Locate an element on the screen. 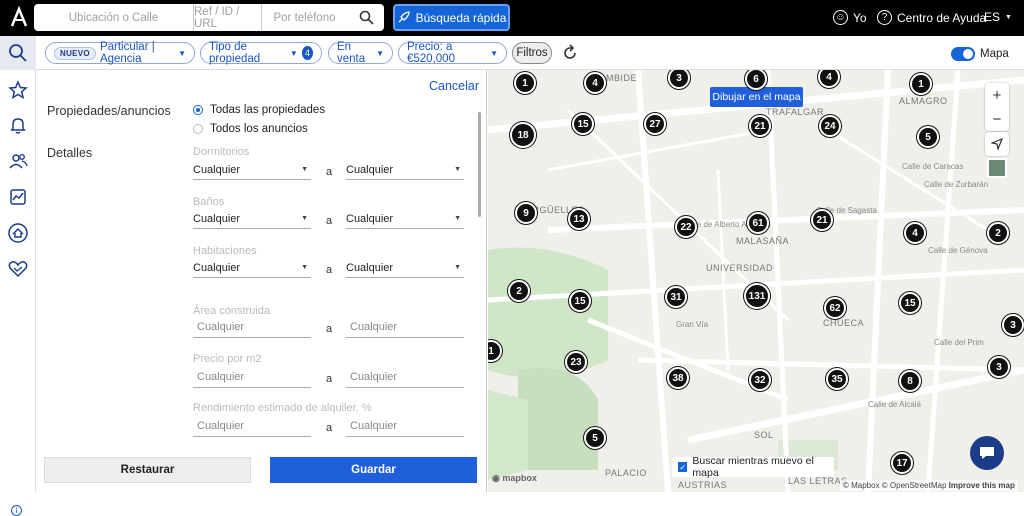 The image size is (1024, 516). street-label: Gran Vía is located at coordinates (692, 324).